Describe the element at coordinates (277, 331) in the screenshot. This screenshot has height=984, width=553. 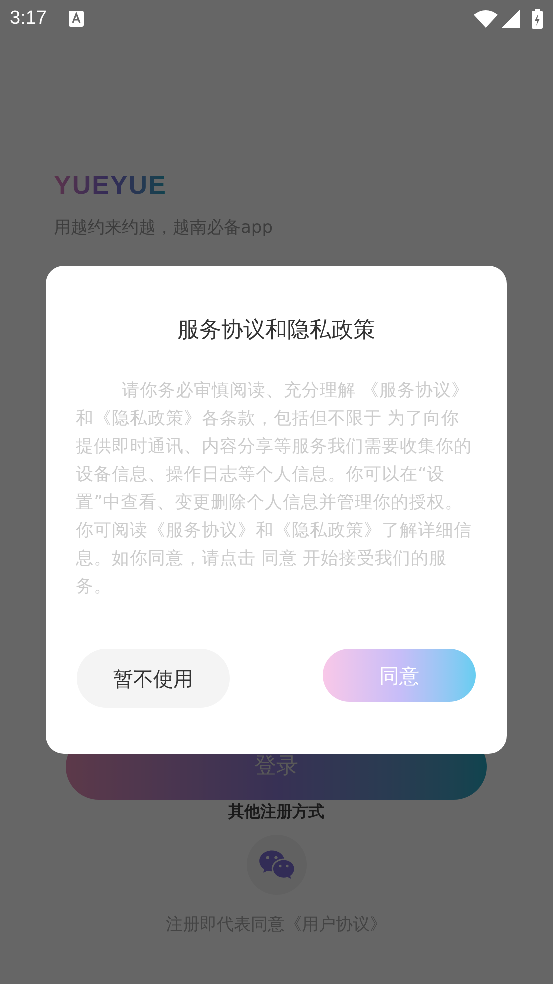
I see `dialog-title: 服务协议和隐私政策` at that location.